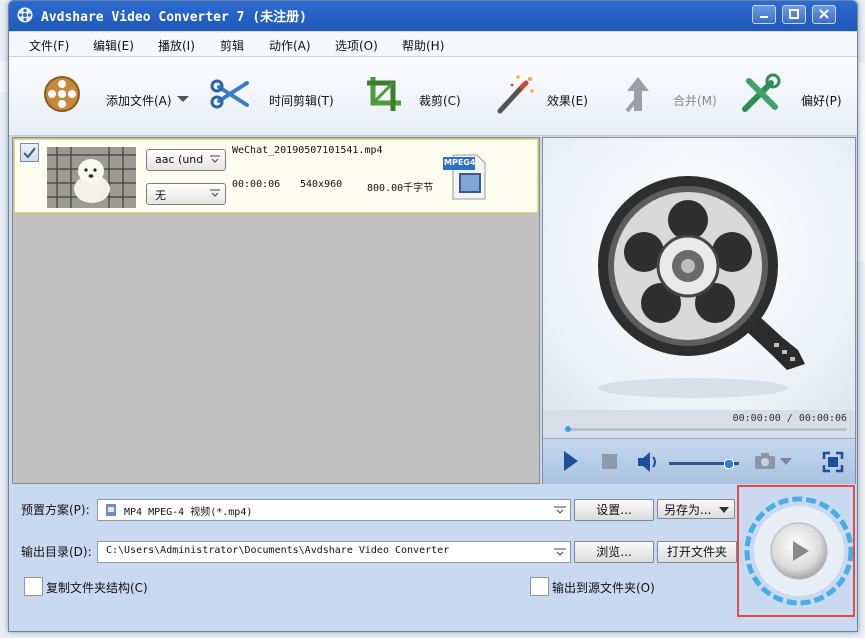  What do you see at coordinates (97, 588) in the screenshot?
I see `copy-structure-label: 复制文件夹结构(C)` at bounding box center [97, 588].